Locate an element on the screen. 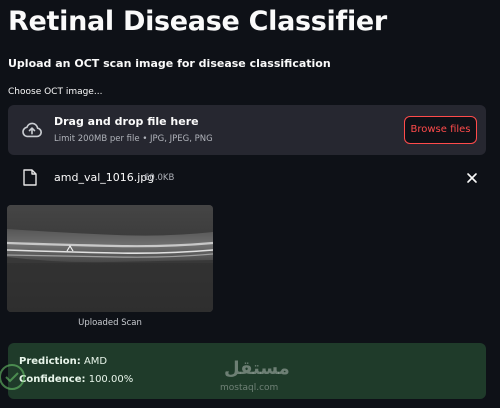 The image size is (500, 408). watermark-badge-icon is located at coordinates (12, 377).